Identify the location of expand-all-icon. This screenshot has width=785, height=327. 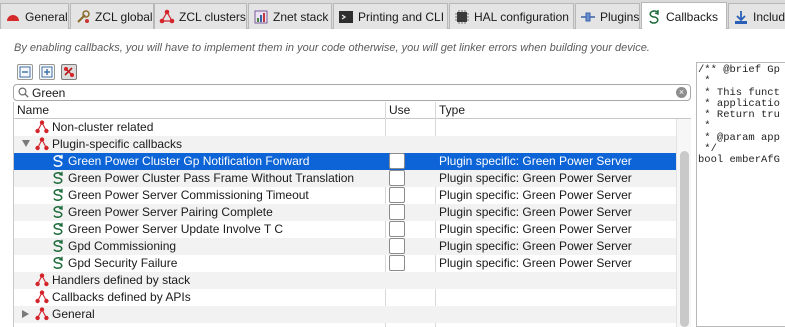
(47, 72).